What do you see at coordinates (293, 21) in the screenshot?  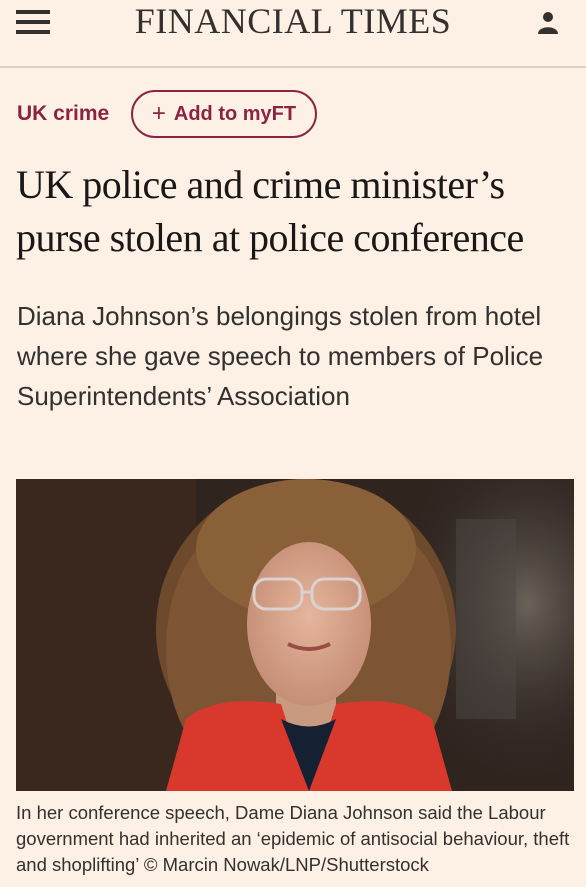 I see `masthead-logo: FINANCIAL TIMES` at bounding box center [293, 21].